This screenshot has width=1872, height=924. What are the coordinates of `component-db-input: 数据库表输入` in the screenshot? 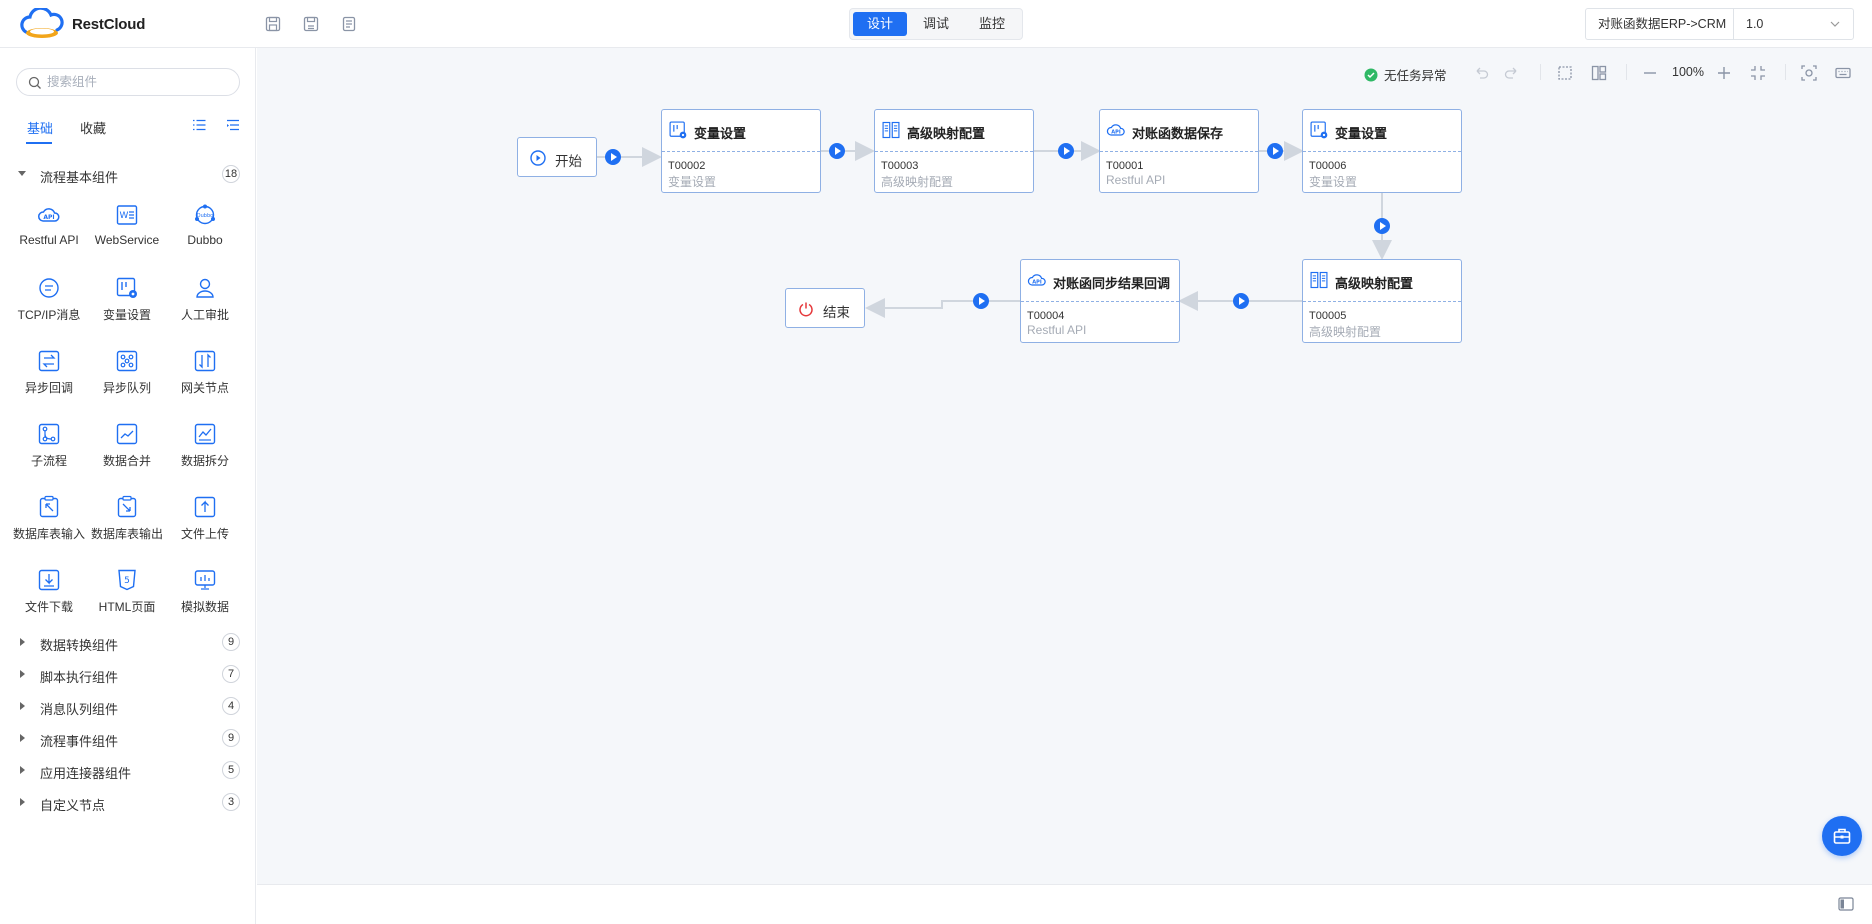 It's located at (49, 523).